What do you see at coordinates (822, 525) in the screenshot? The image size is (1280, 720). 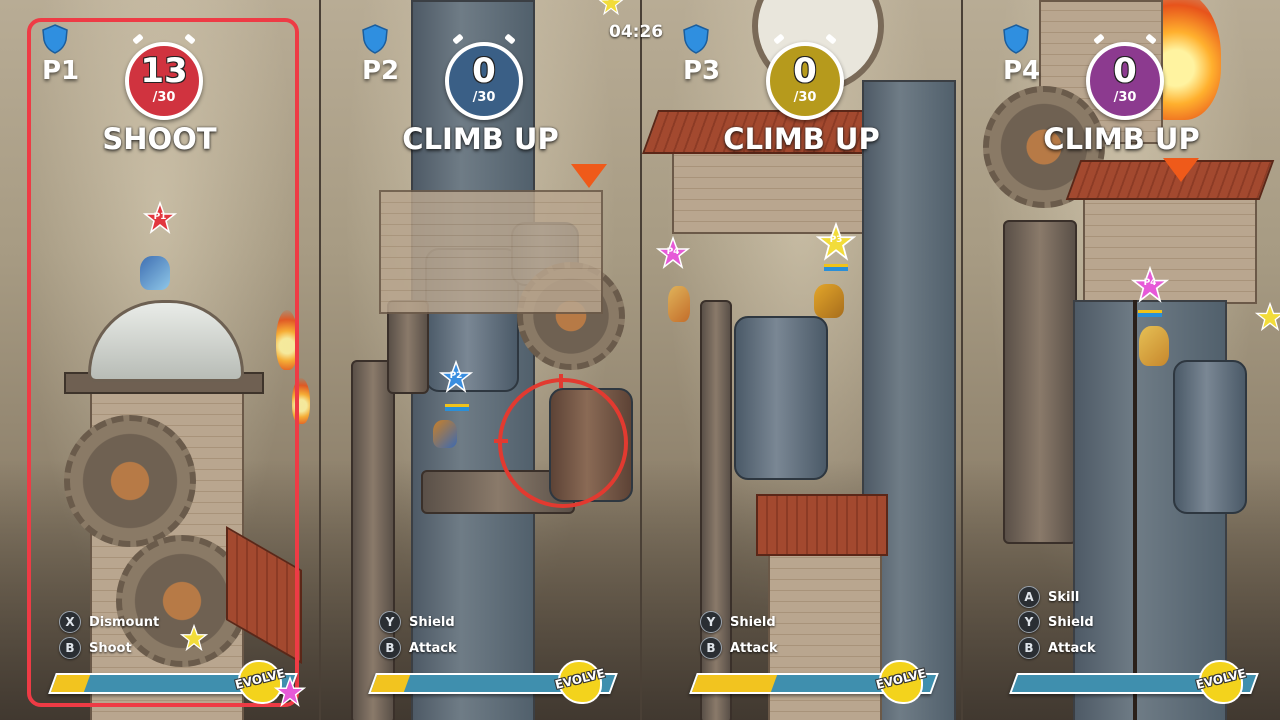 I see `rooftop` at bounding box center [822, 525].